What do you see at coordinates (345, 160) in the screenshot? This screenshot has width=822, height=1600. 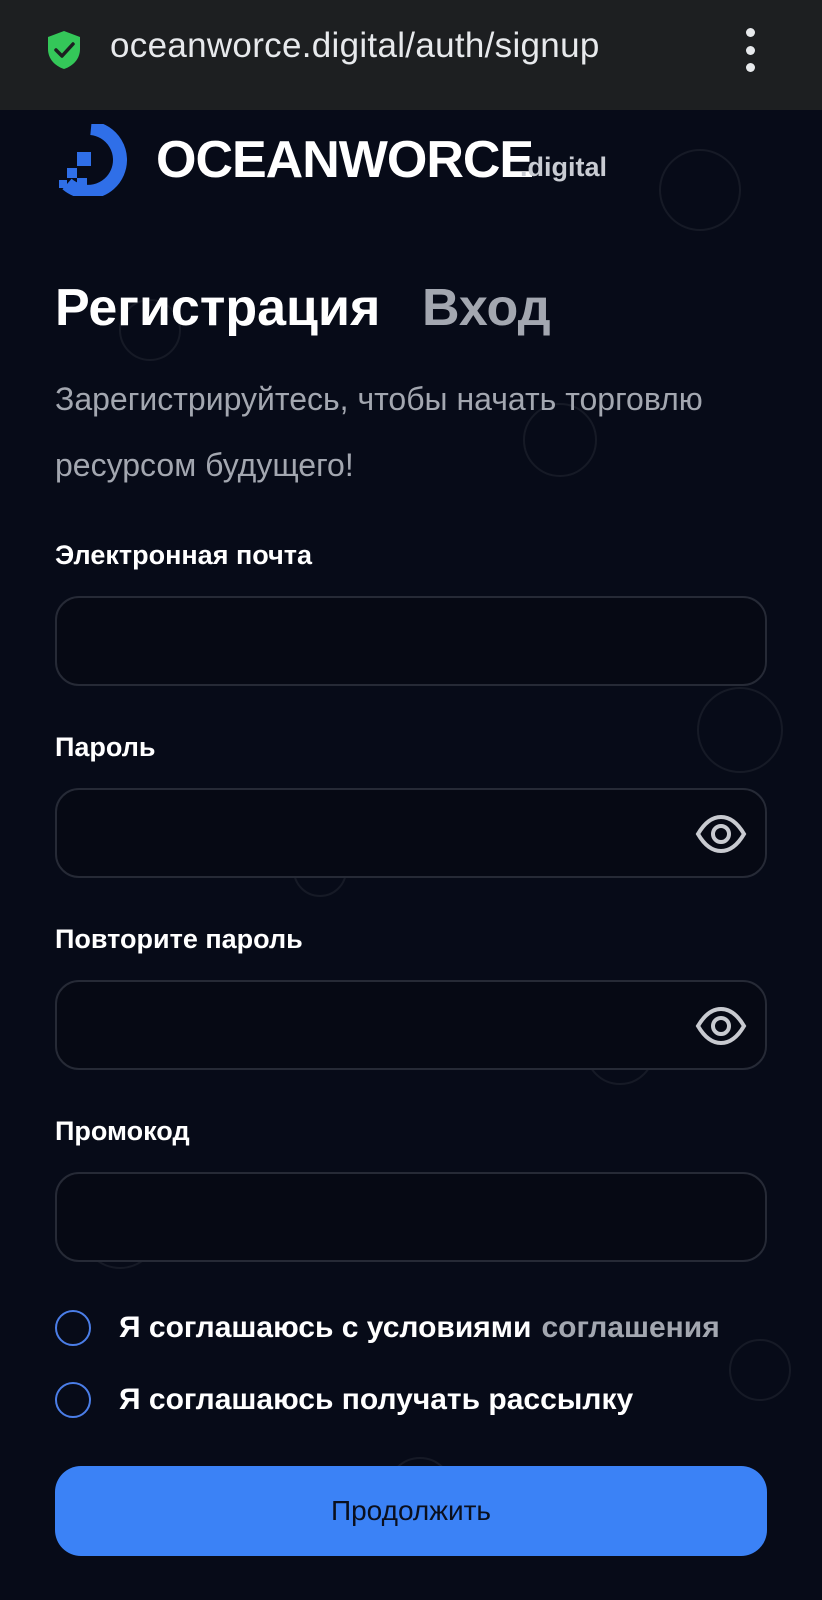 I see `logo-name: OCEANWORCE` at bounding box center [345, 160].